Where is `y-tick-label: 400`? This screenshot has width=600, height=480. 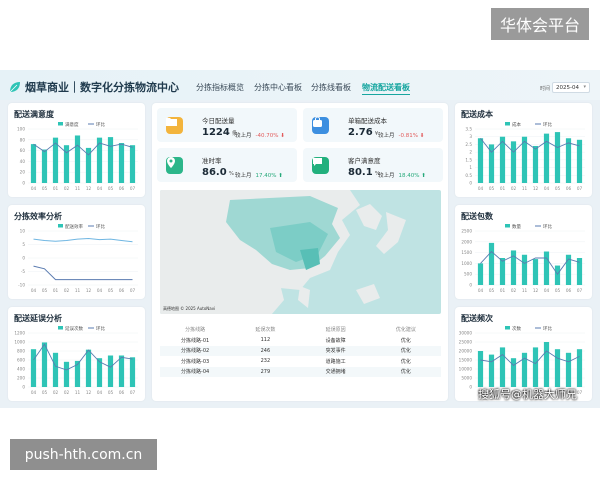 y-tick-label: 400 is located at coordinates (21, 369).